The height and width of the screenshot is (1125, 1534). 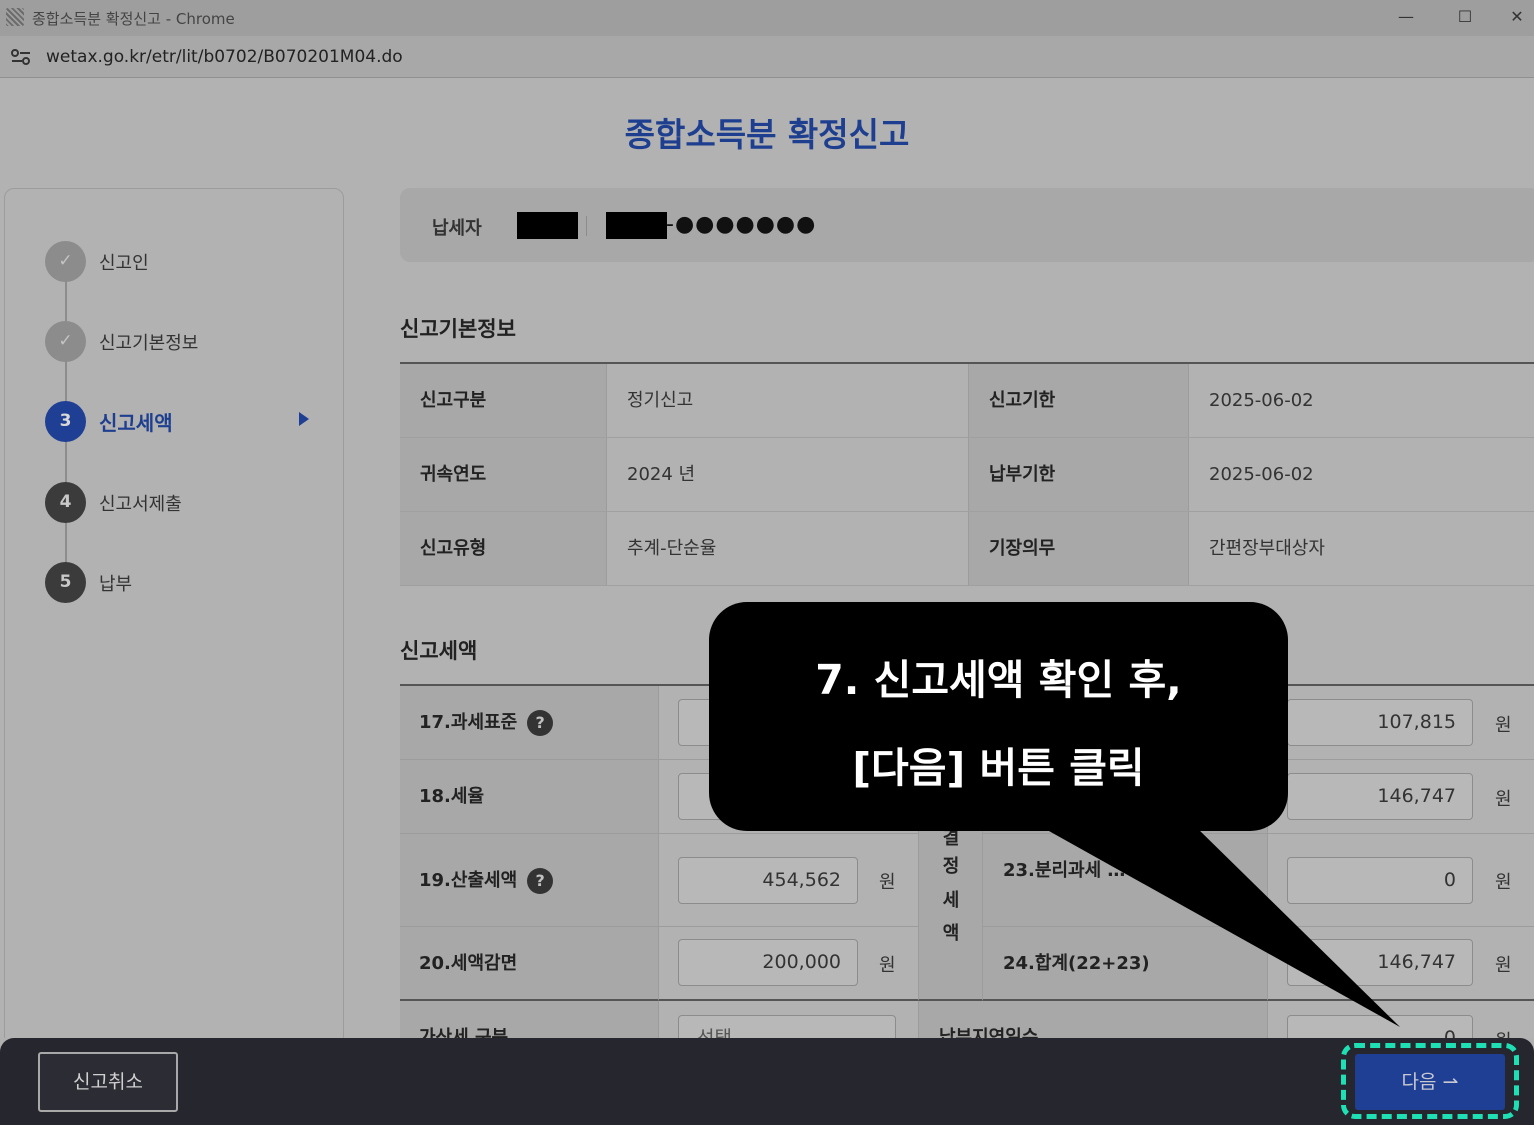 I want to click on row-value: 정기신고, so click(x=787, y=400).